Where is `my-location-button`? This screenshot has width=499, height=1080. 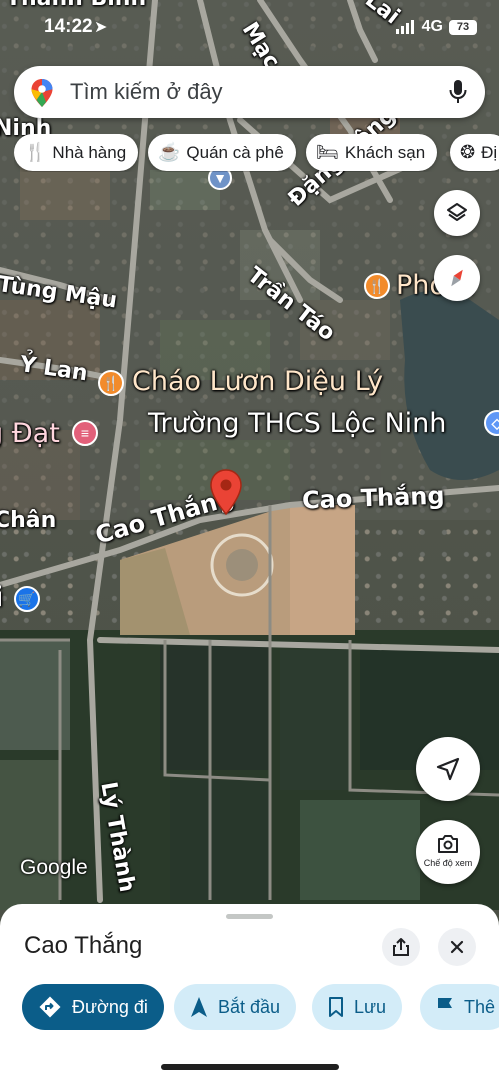
my-location-button is located at coordinates (448, 769).